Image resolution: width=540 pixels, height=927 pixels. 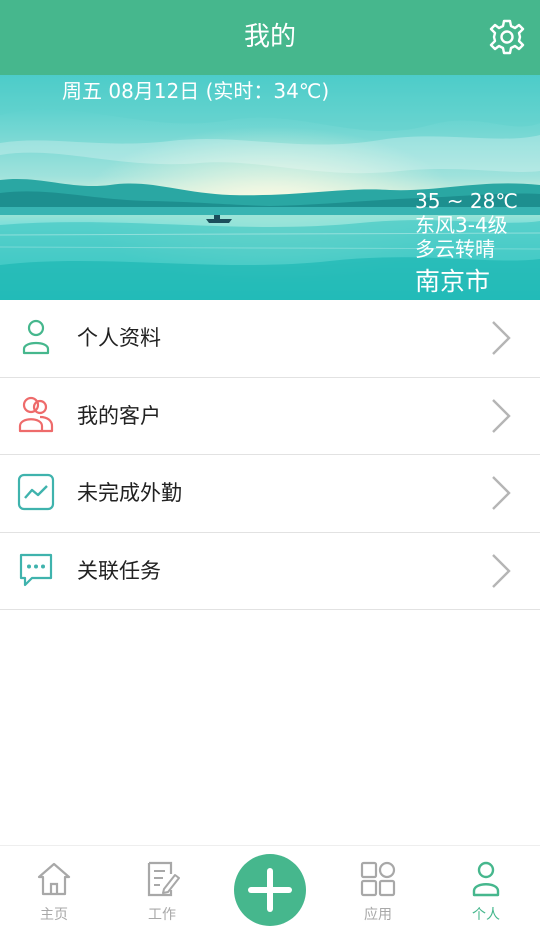 What do you see at coordinates (196, 91) in the screenshot?
I see `date-realtime-temp: 周五 08月12日 (实时：34℃)` at bounding box center [196, 91].